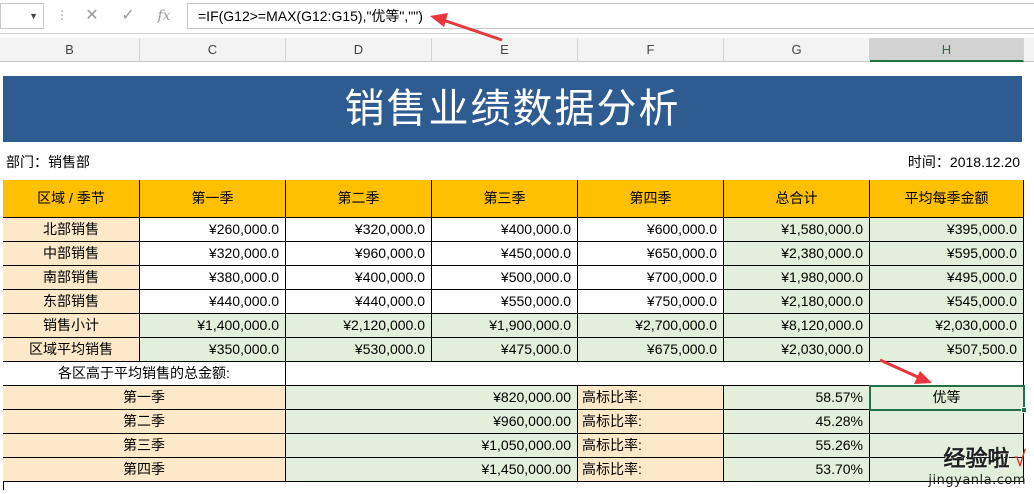  What do you see at coordinates (797, 230) in the screenshot?
I see `value-cell: ¥1,580,000.0` at bounding box center [797, 230].